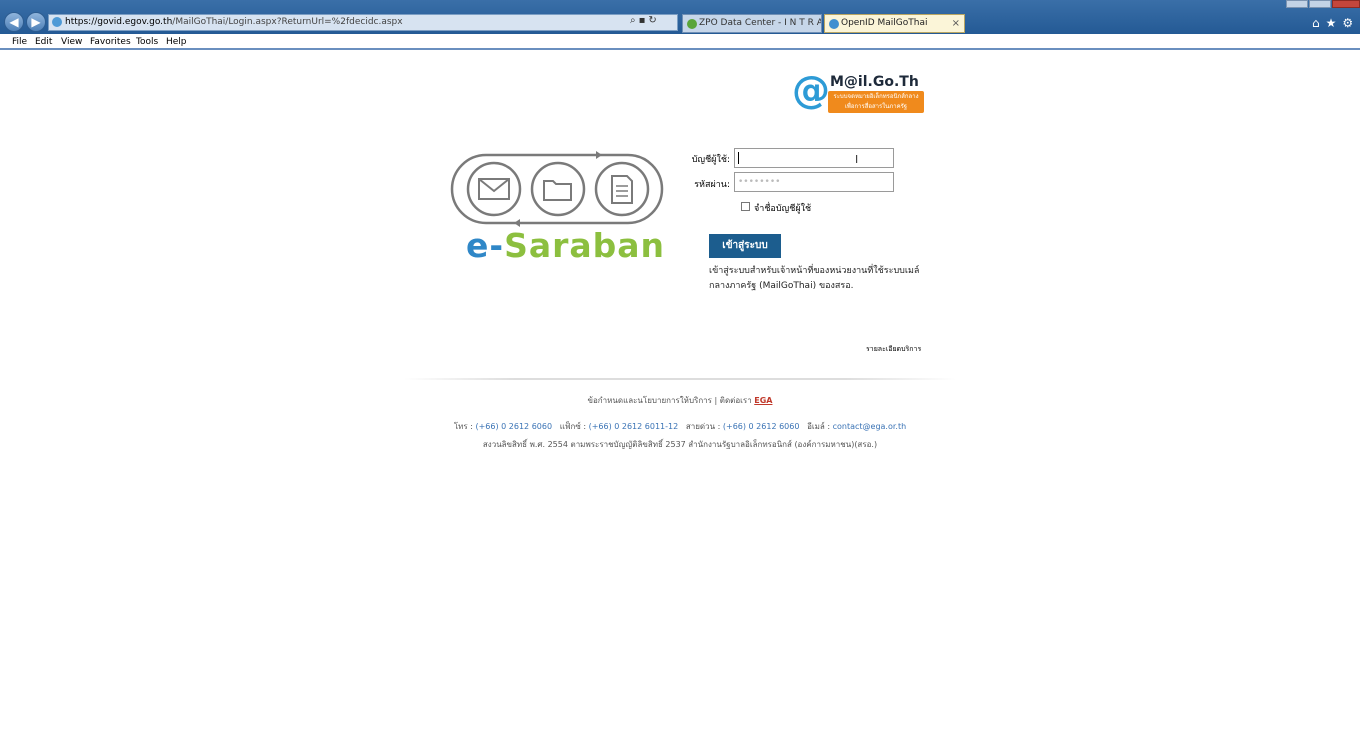  What do you see at coordinates (736, 400) in the screenshot?
I see `contact-link: ติดต่อเรา` at bounding box center [736, 400].